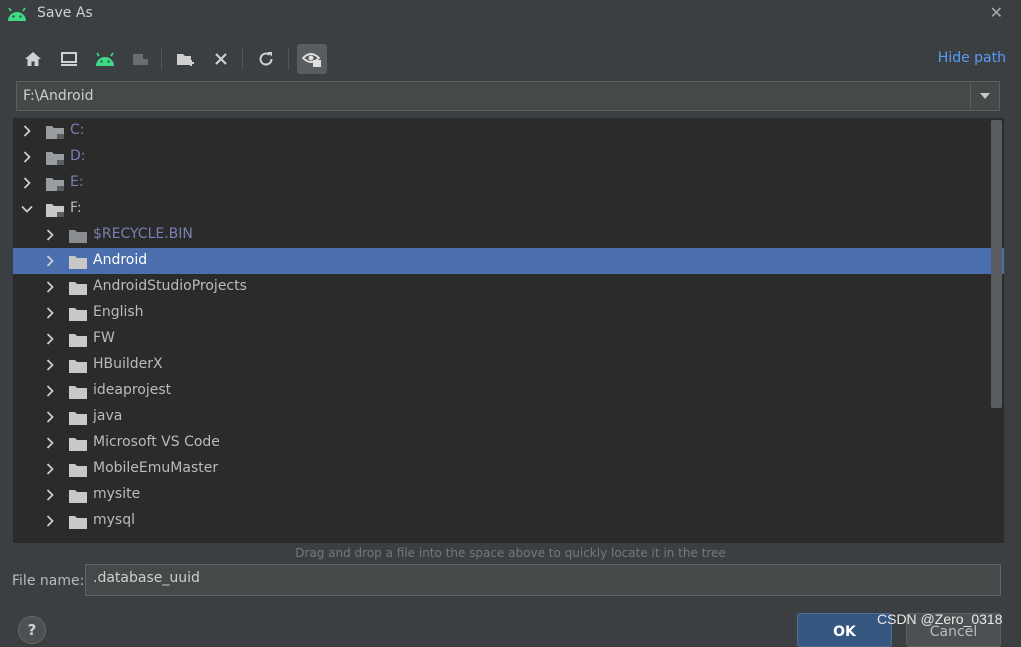 This screenshot has width=1021, height=647. Describe the element at coordinates (170, 286) in the screenshot. I see `tree-row-label: AndroidStudioProjects` at that location.